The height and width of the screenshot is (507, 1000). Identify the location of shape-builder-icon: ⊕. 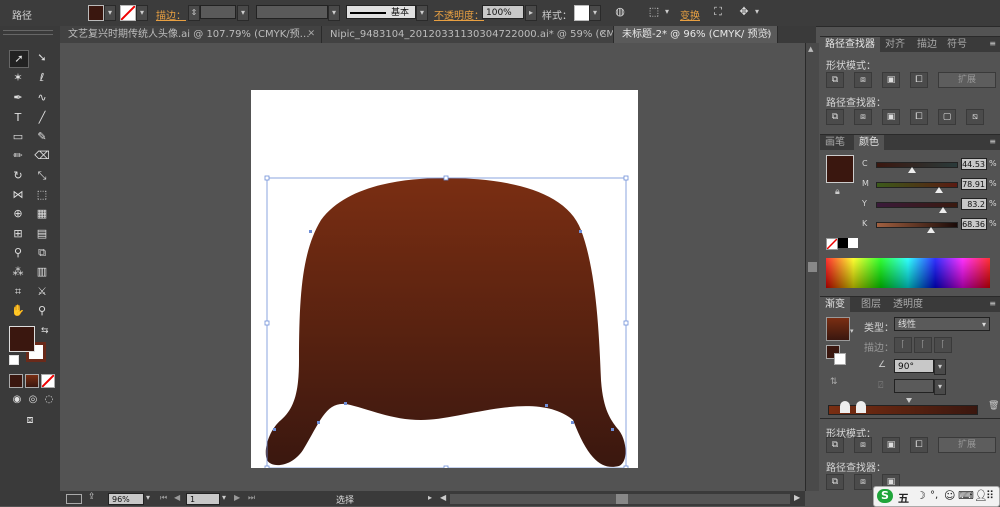
(18, 214).